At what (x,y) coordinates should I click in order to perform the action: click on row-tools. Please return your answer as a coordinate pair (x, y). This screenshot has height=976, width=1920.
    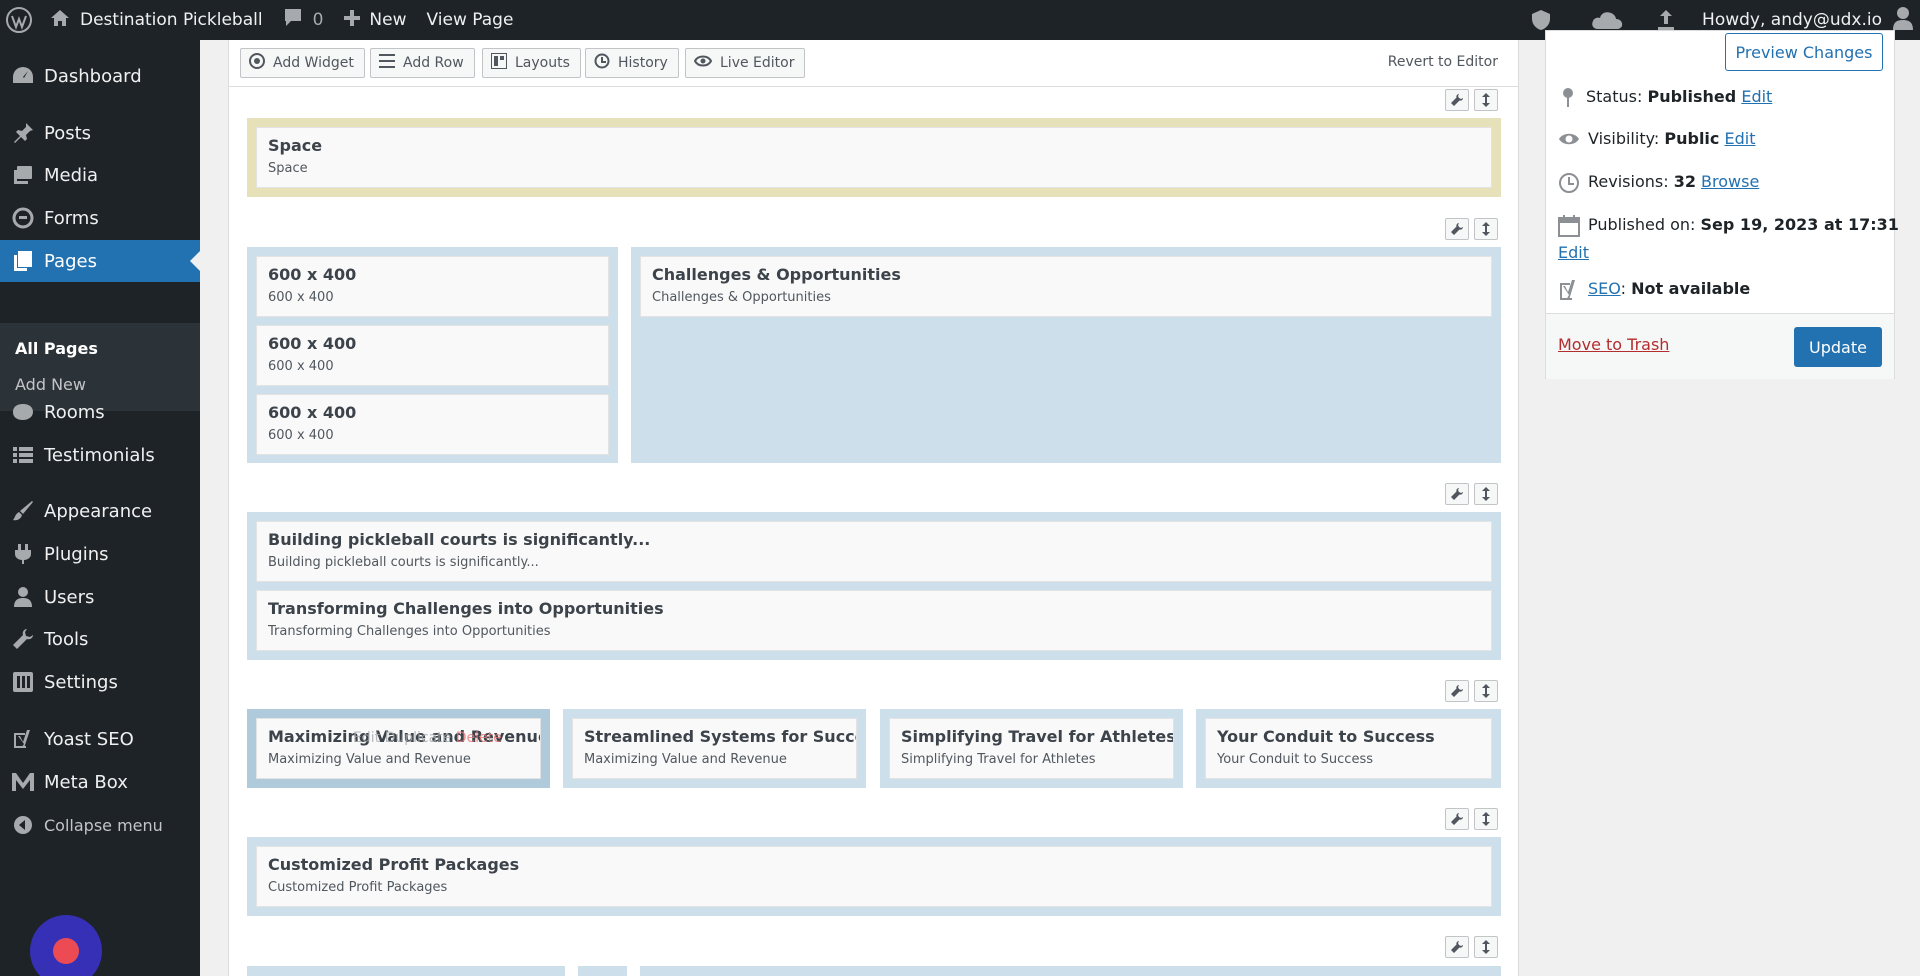
    Looking at the image, I should click on (1471, 229).